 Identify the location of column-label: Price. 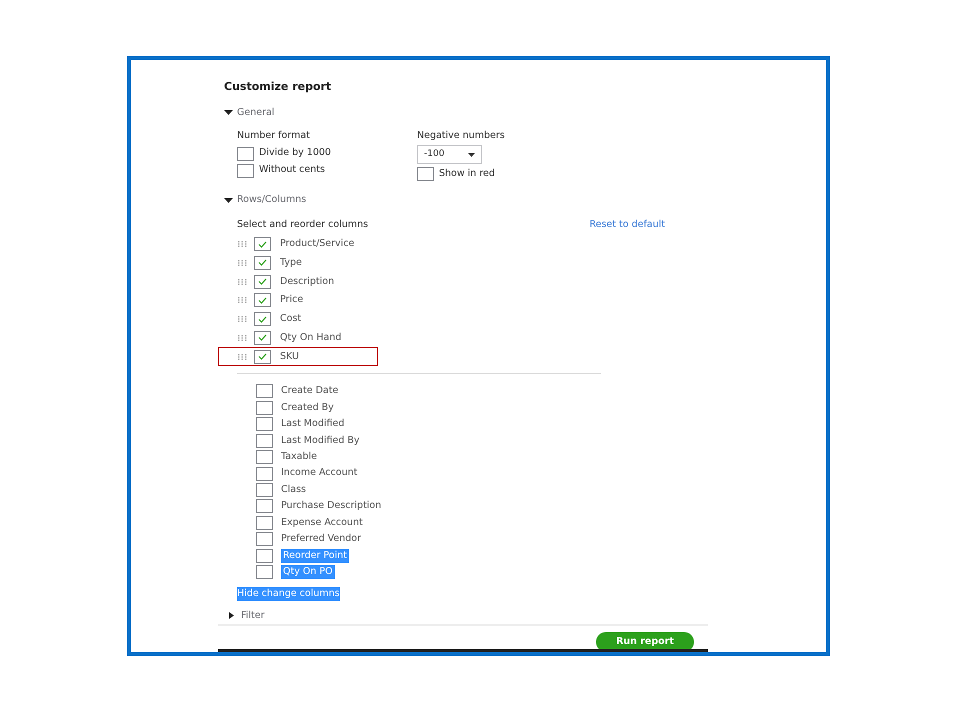
(292, 300).